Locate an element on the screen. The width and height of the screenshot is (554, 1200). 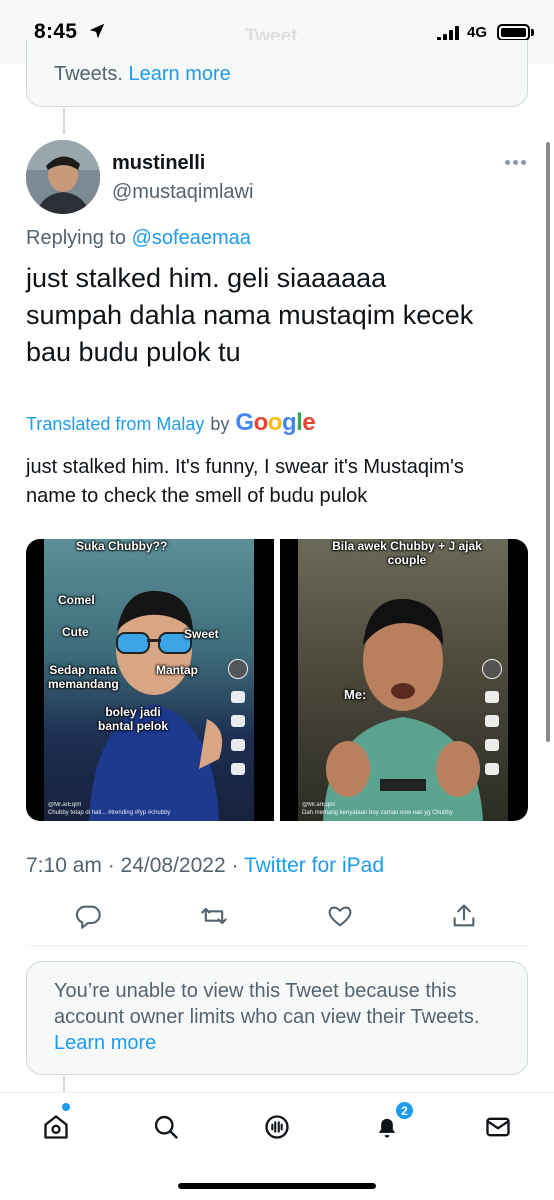
reply-icon is located at coordinates (88, 917).